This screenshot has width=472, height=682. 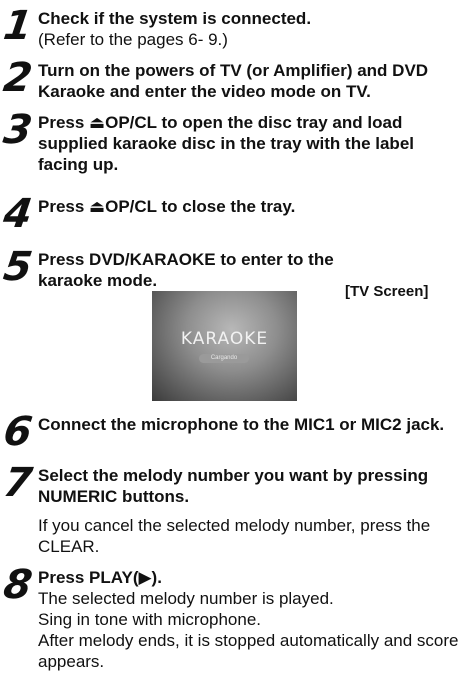 I want to click on step-number: 3, so click(x=18, y=130).